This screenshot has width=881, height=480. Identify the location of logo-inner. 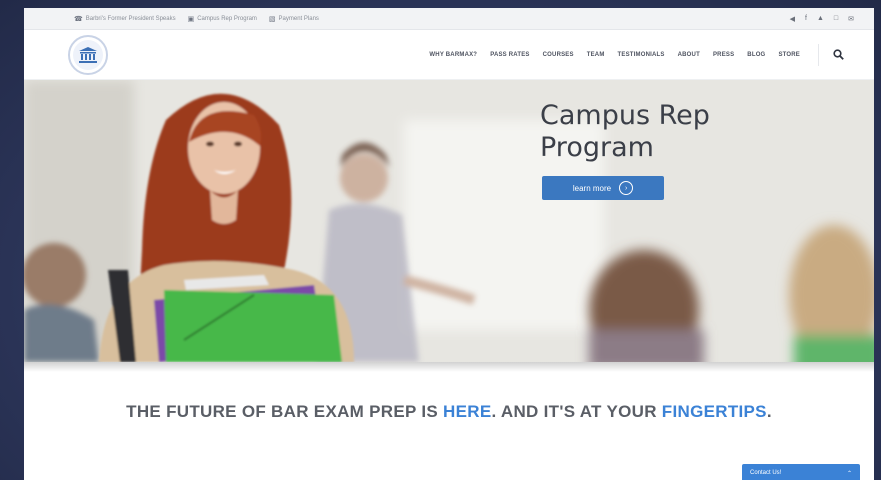
(88, 54).